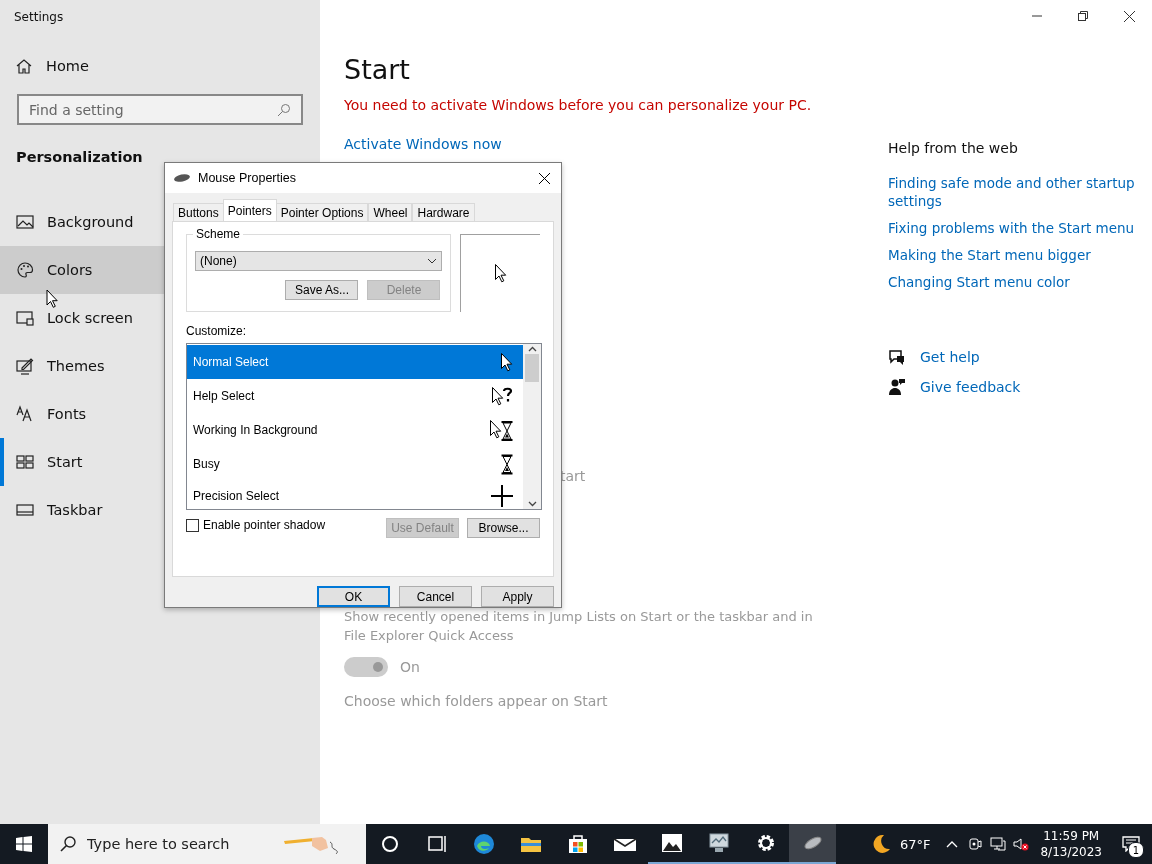 Image resolution: width=1152 pixels, height=864 pixels. What do you see at coordinates (1083, 16) in the screenshot?
I see `restore-icon` at bounding box center [1083, 16].